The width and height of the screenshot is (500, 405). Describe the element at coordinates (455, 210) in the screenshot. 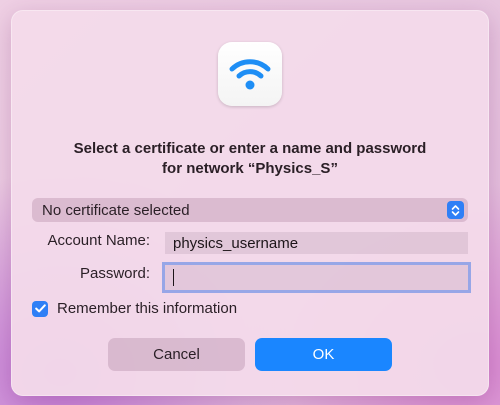

I see `popup-arrows-icon` at that location.